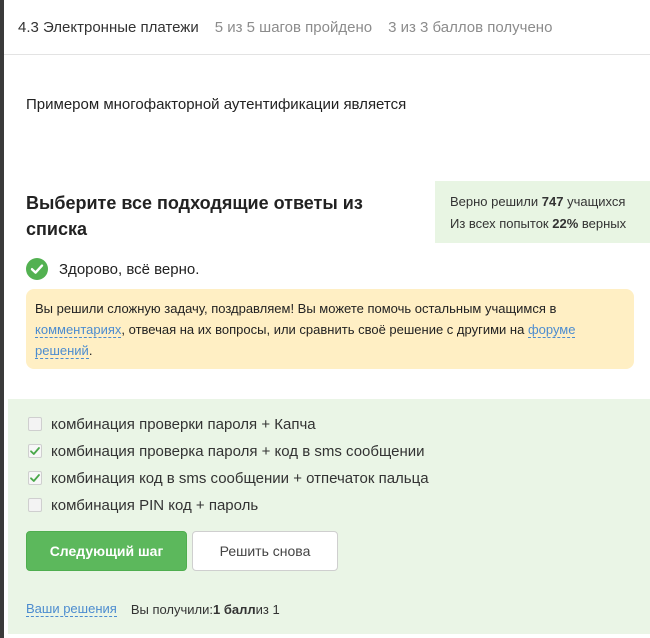 This screenshot has width=650, height=638. I want to click on result-status: Здорово, всё верно., so click(112, 269).